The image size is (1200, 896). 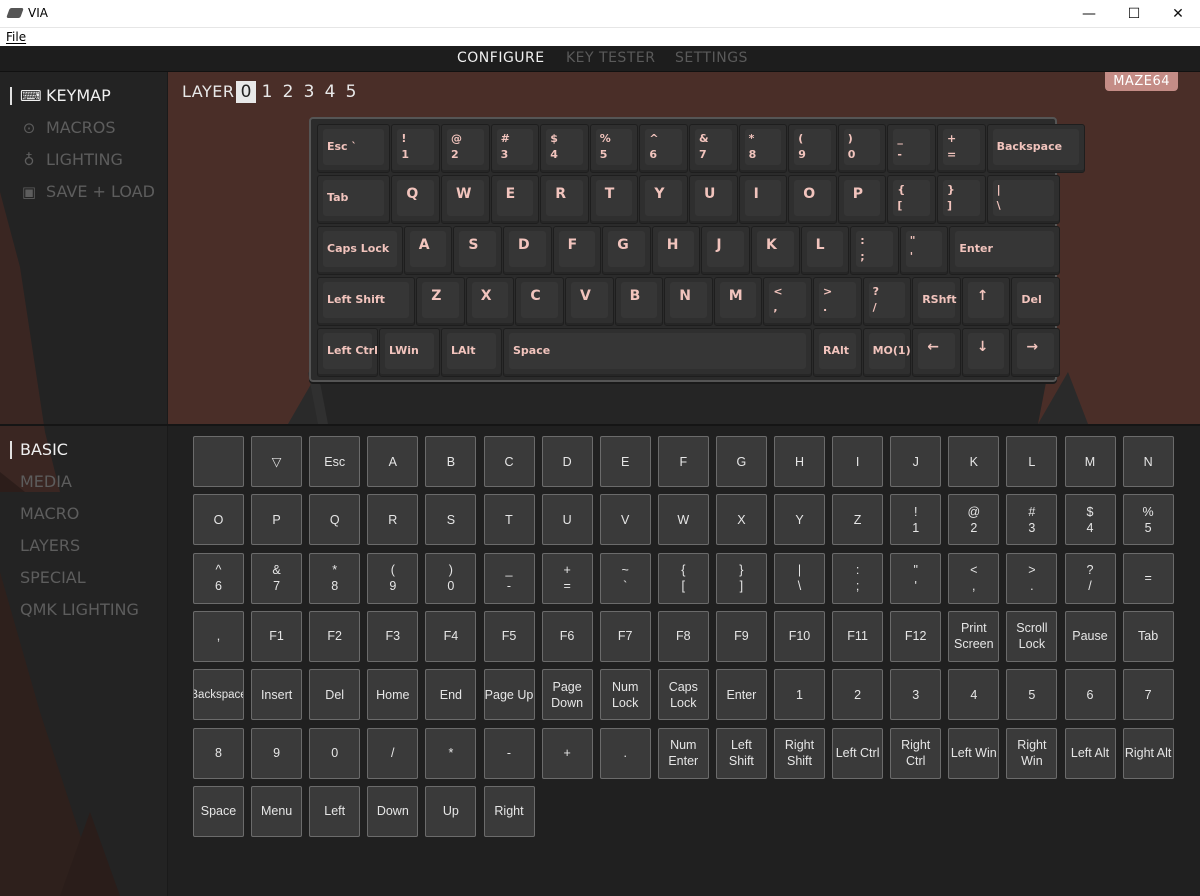 What do you see at coordinates (360, 250) in the screenshot?
I see `keymap-key: Caps Lock` at bounding box center [360, 250].